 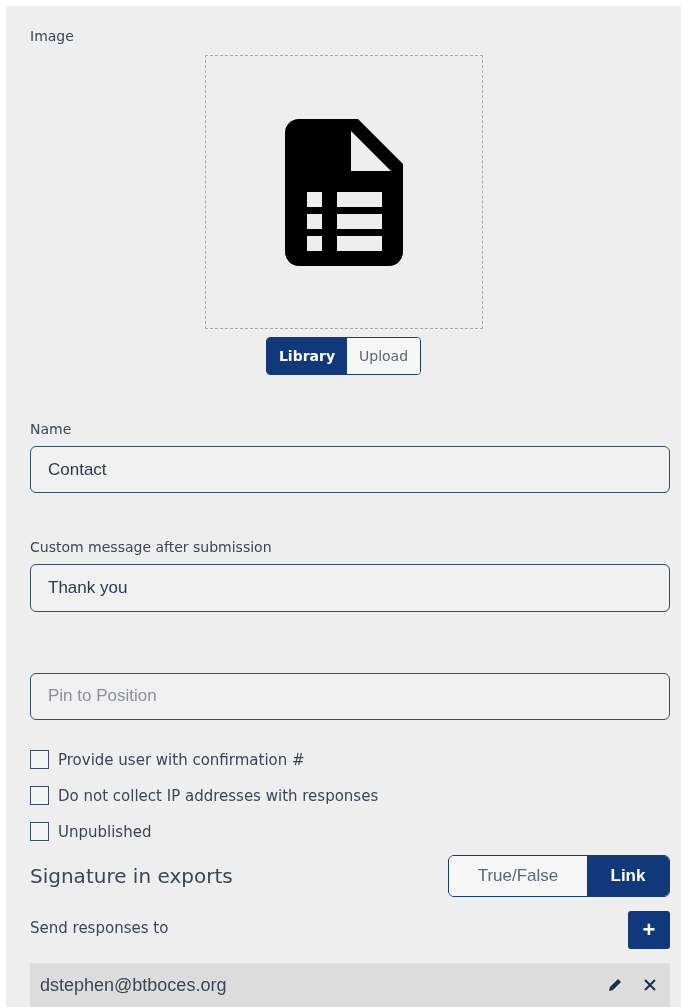 What do you see at coordinates (518, 876) in the screenshot?
I see `signature-option: True/False` at bounding box center [518, 876].